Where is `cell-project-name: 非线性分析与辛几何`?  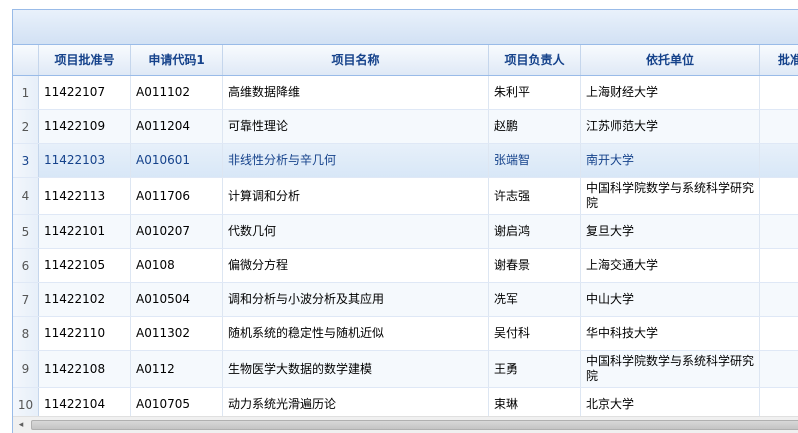 cell-project-name: 非线性分析与辛几何 is located at coordinates (356, 160).